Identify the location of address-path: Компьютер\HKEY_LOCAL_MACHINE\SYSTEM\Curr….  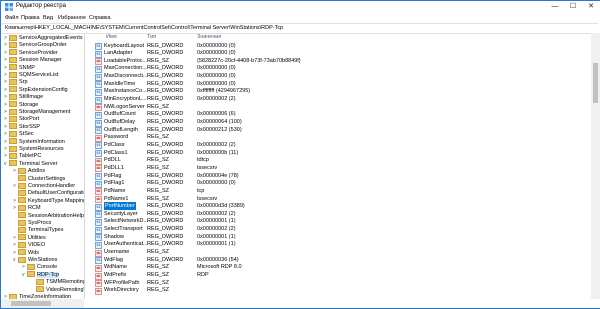
(144, 28).